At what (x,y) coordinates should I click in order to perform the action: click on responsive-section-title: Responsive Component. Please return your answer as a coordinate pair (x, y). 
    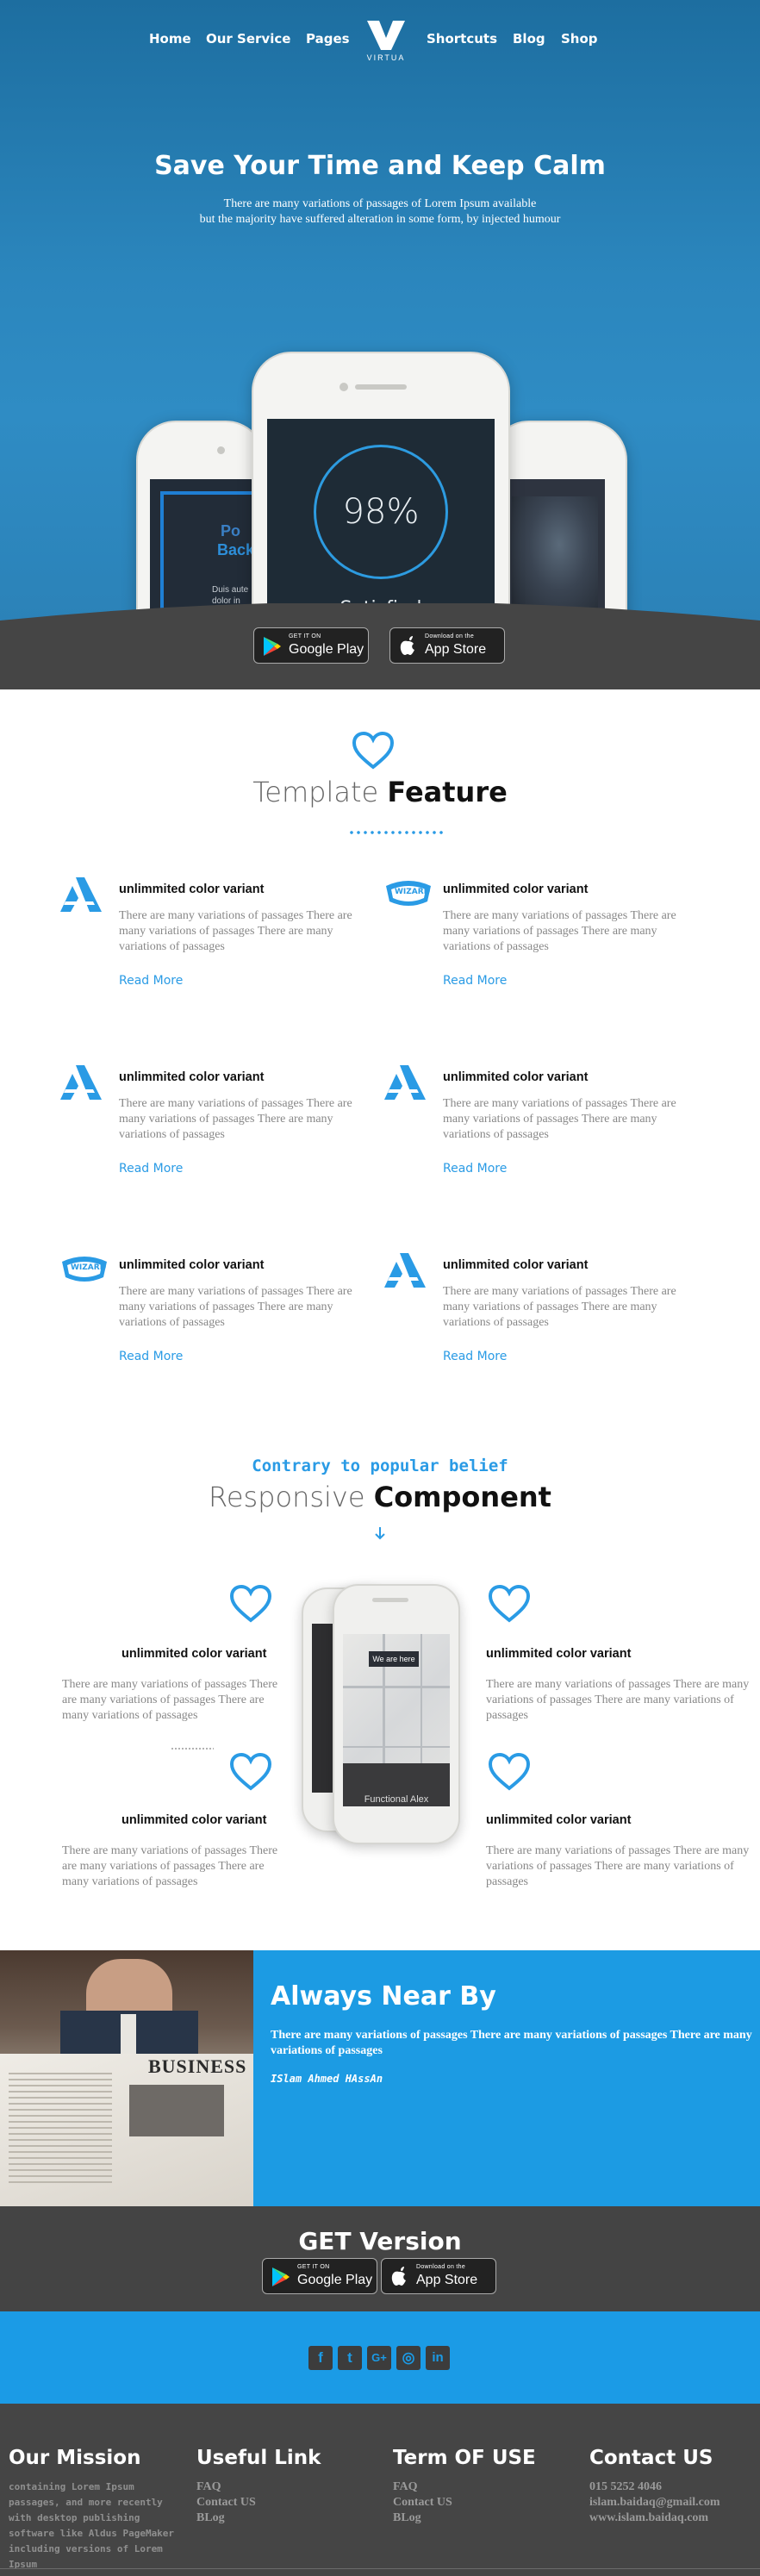
    Looking at the image, I should click on (380, 1497).